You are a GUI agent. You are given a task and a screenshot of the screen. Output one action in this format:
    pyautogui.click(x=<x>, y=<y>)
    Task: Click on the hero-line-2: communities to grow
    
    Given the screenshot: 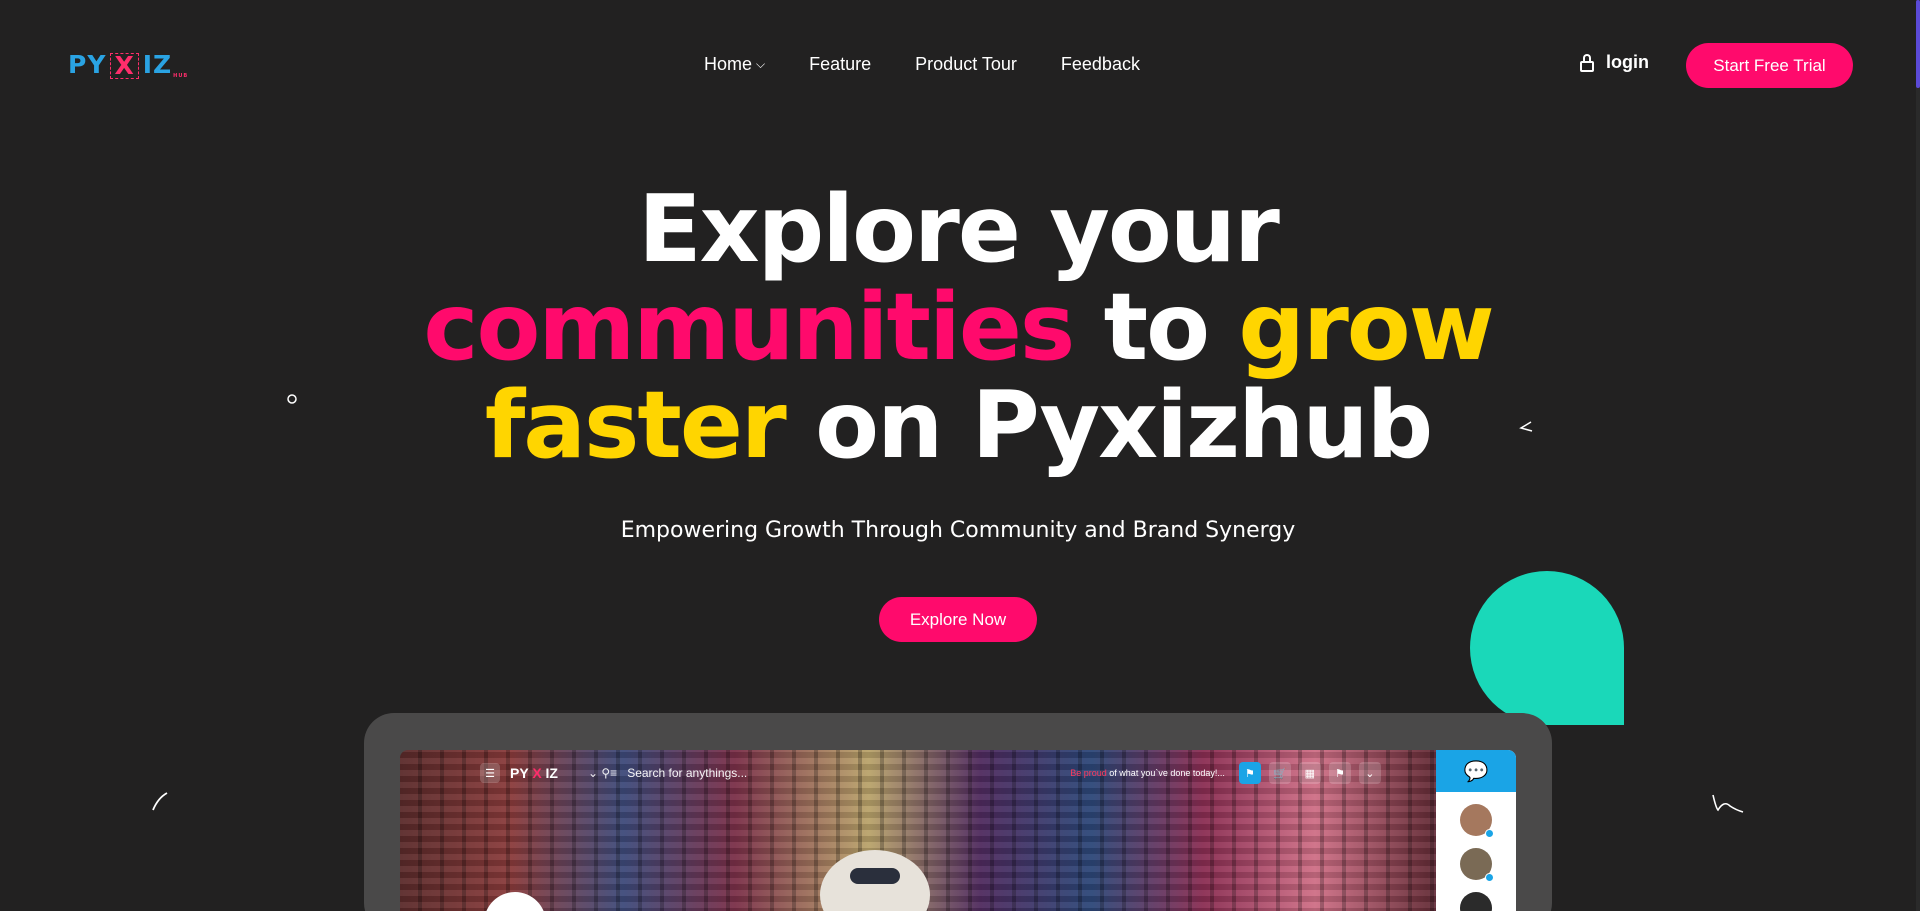 What is the action you would take?
    pyautogui.click(x=958, y=327)
    